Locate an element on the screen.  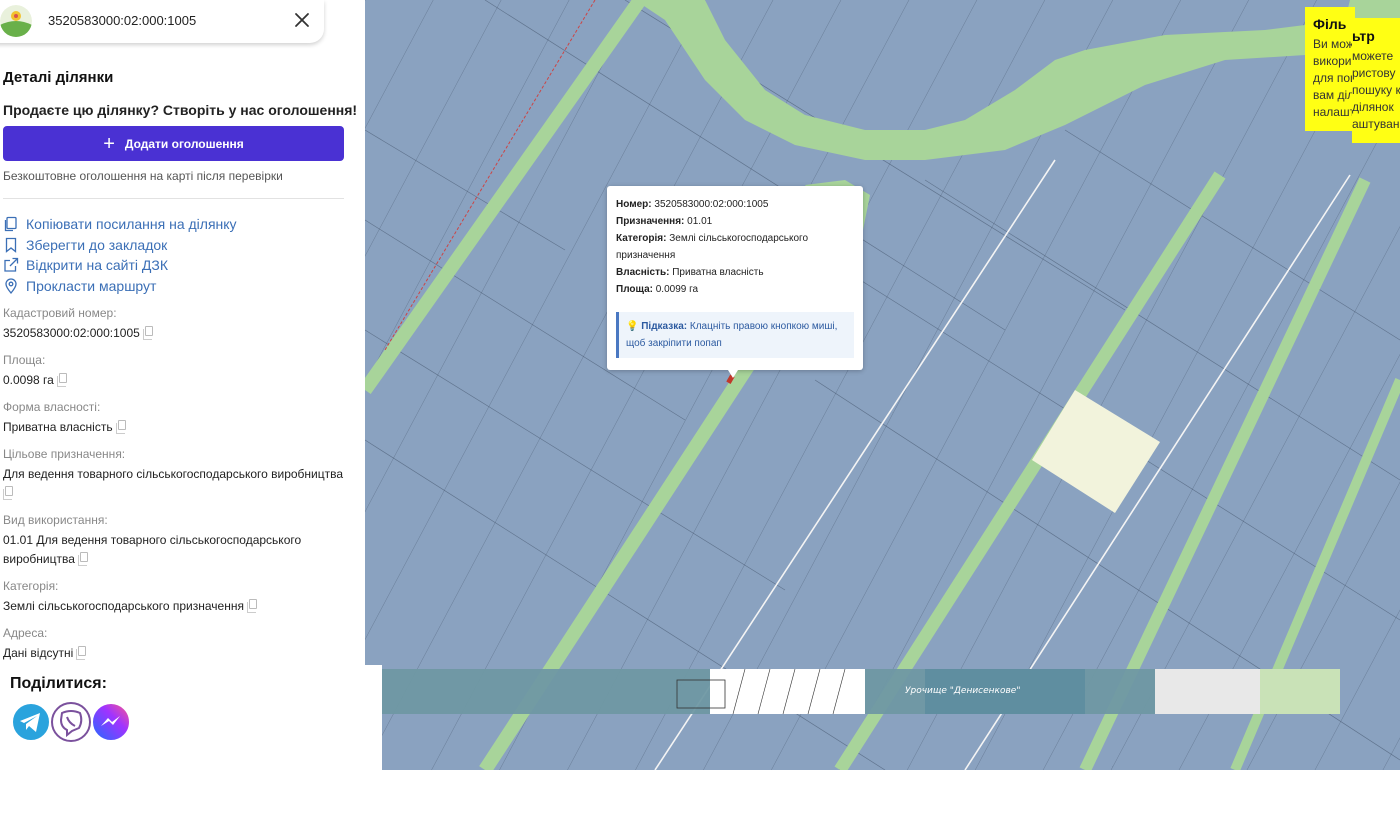
filter-text-b: можете ристову пошуку к ділянок аштуванн is located at coordinates (1376, 90).